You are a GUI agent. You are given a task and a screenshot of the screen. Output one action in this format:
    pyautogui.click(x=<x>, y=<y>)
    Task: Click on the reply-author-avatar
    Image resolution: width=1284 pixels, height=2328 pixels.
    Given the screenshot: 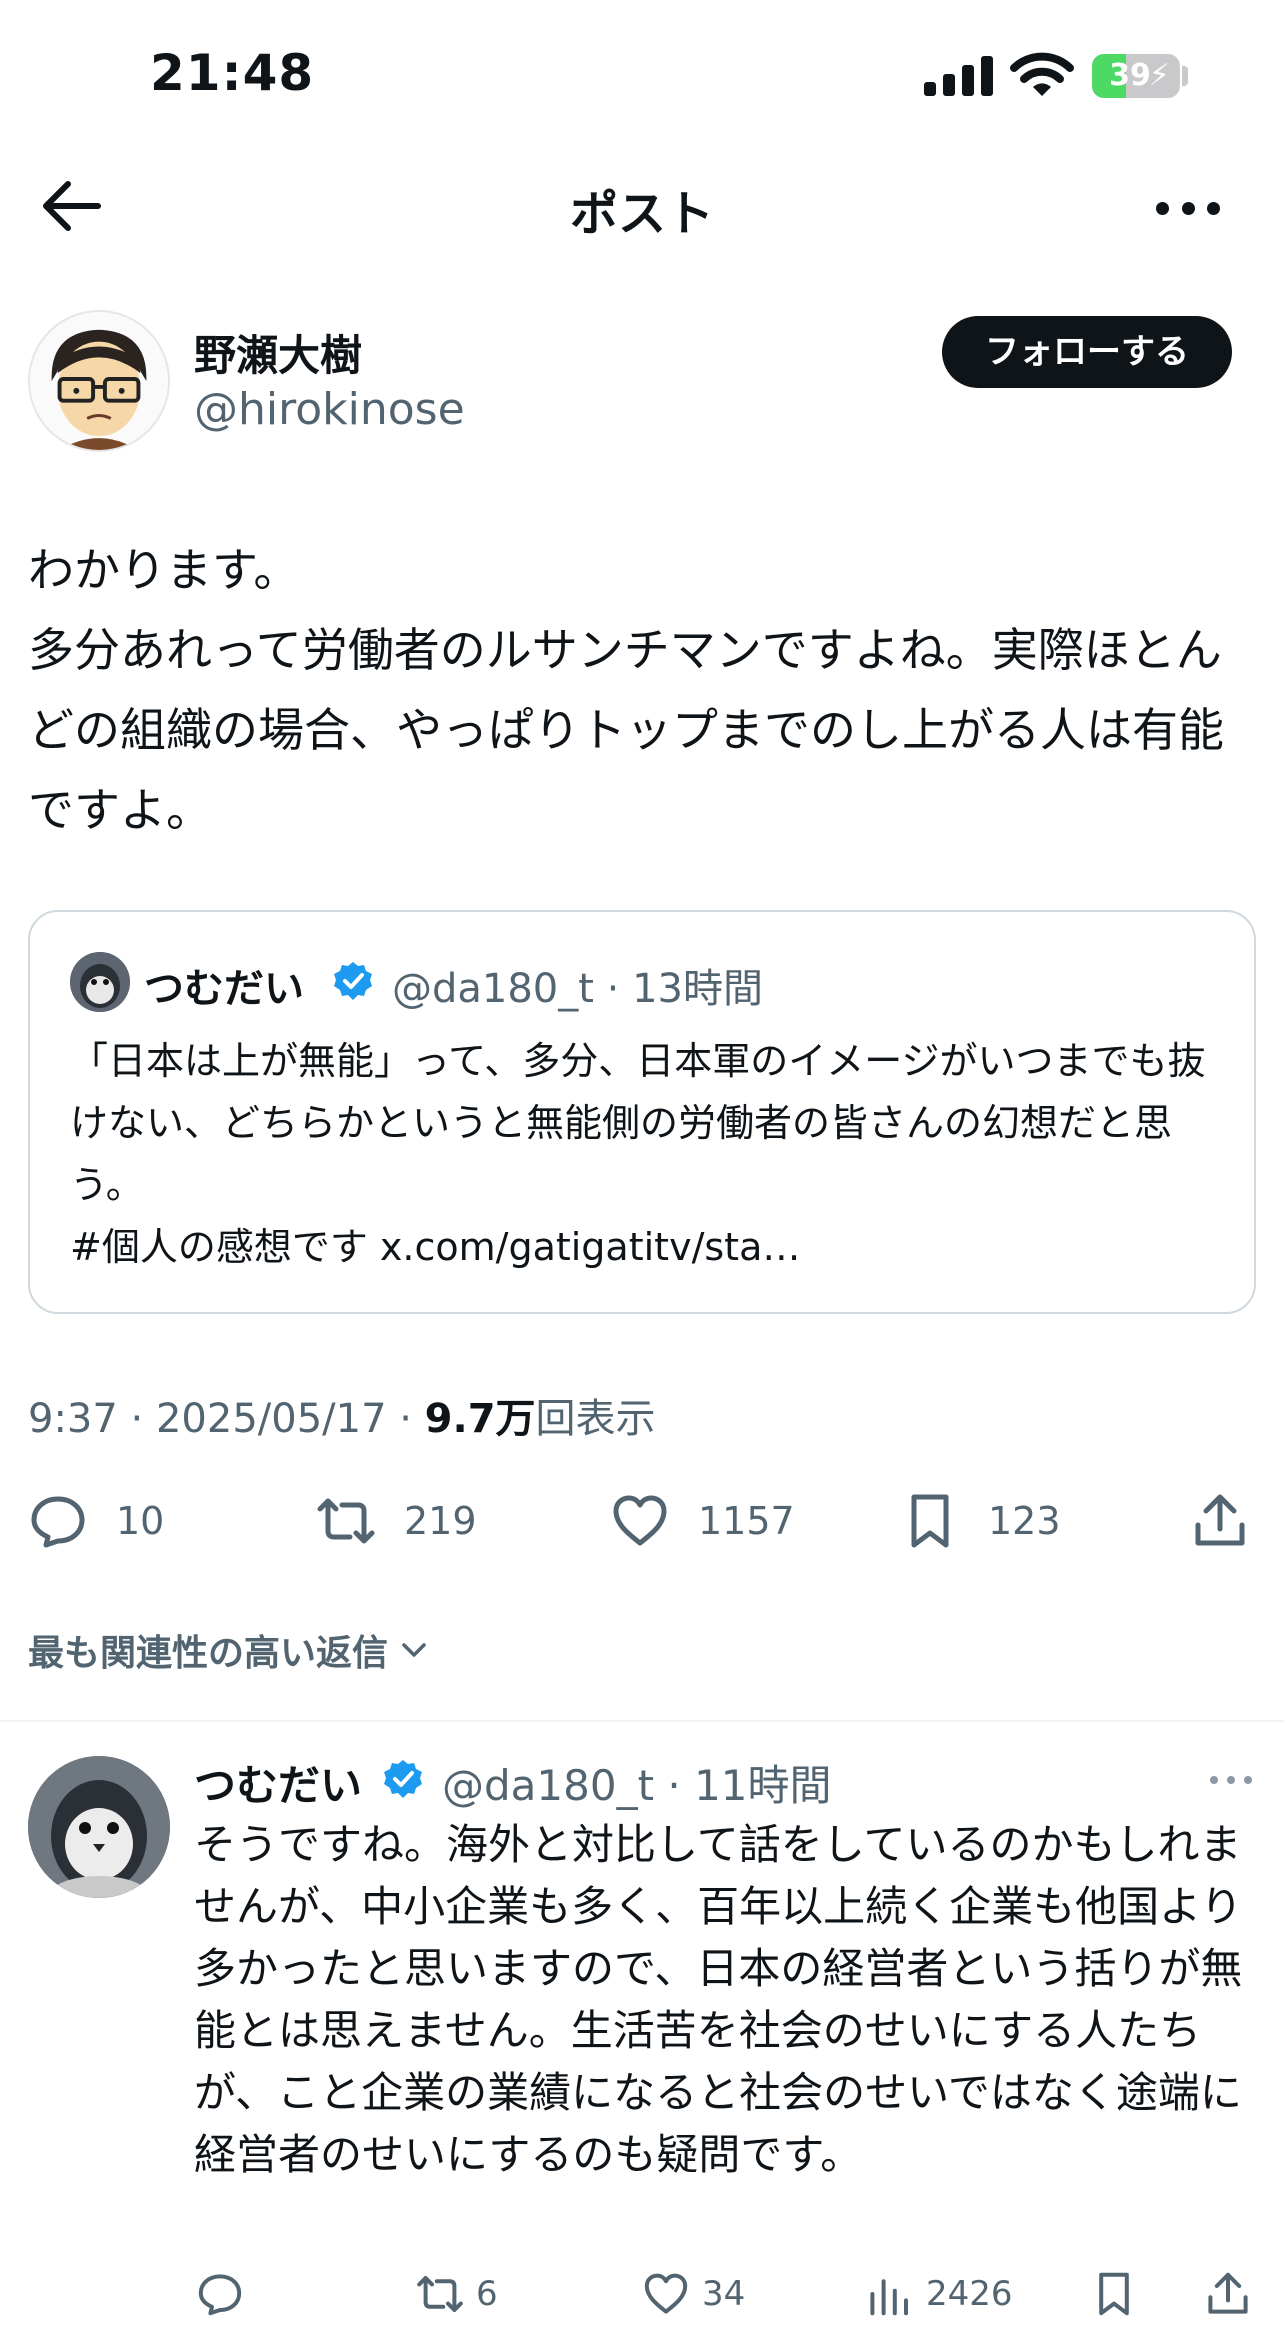 What is the action you would take?
    pyautogui.click(x=99, y=1827)
    